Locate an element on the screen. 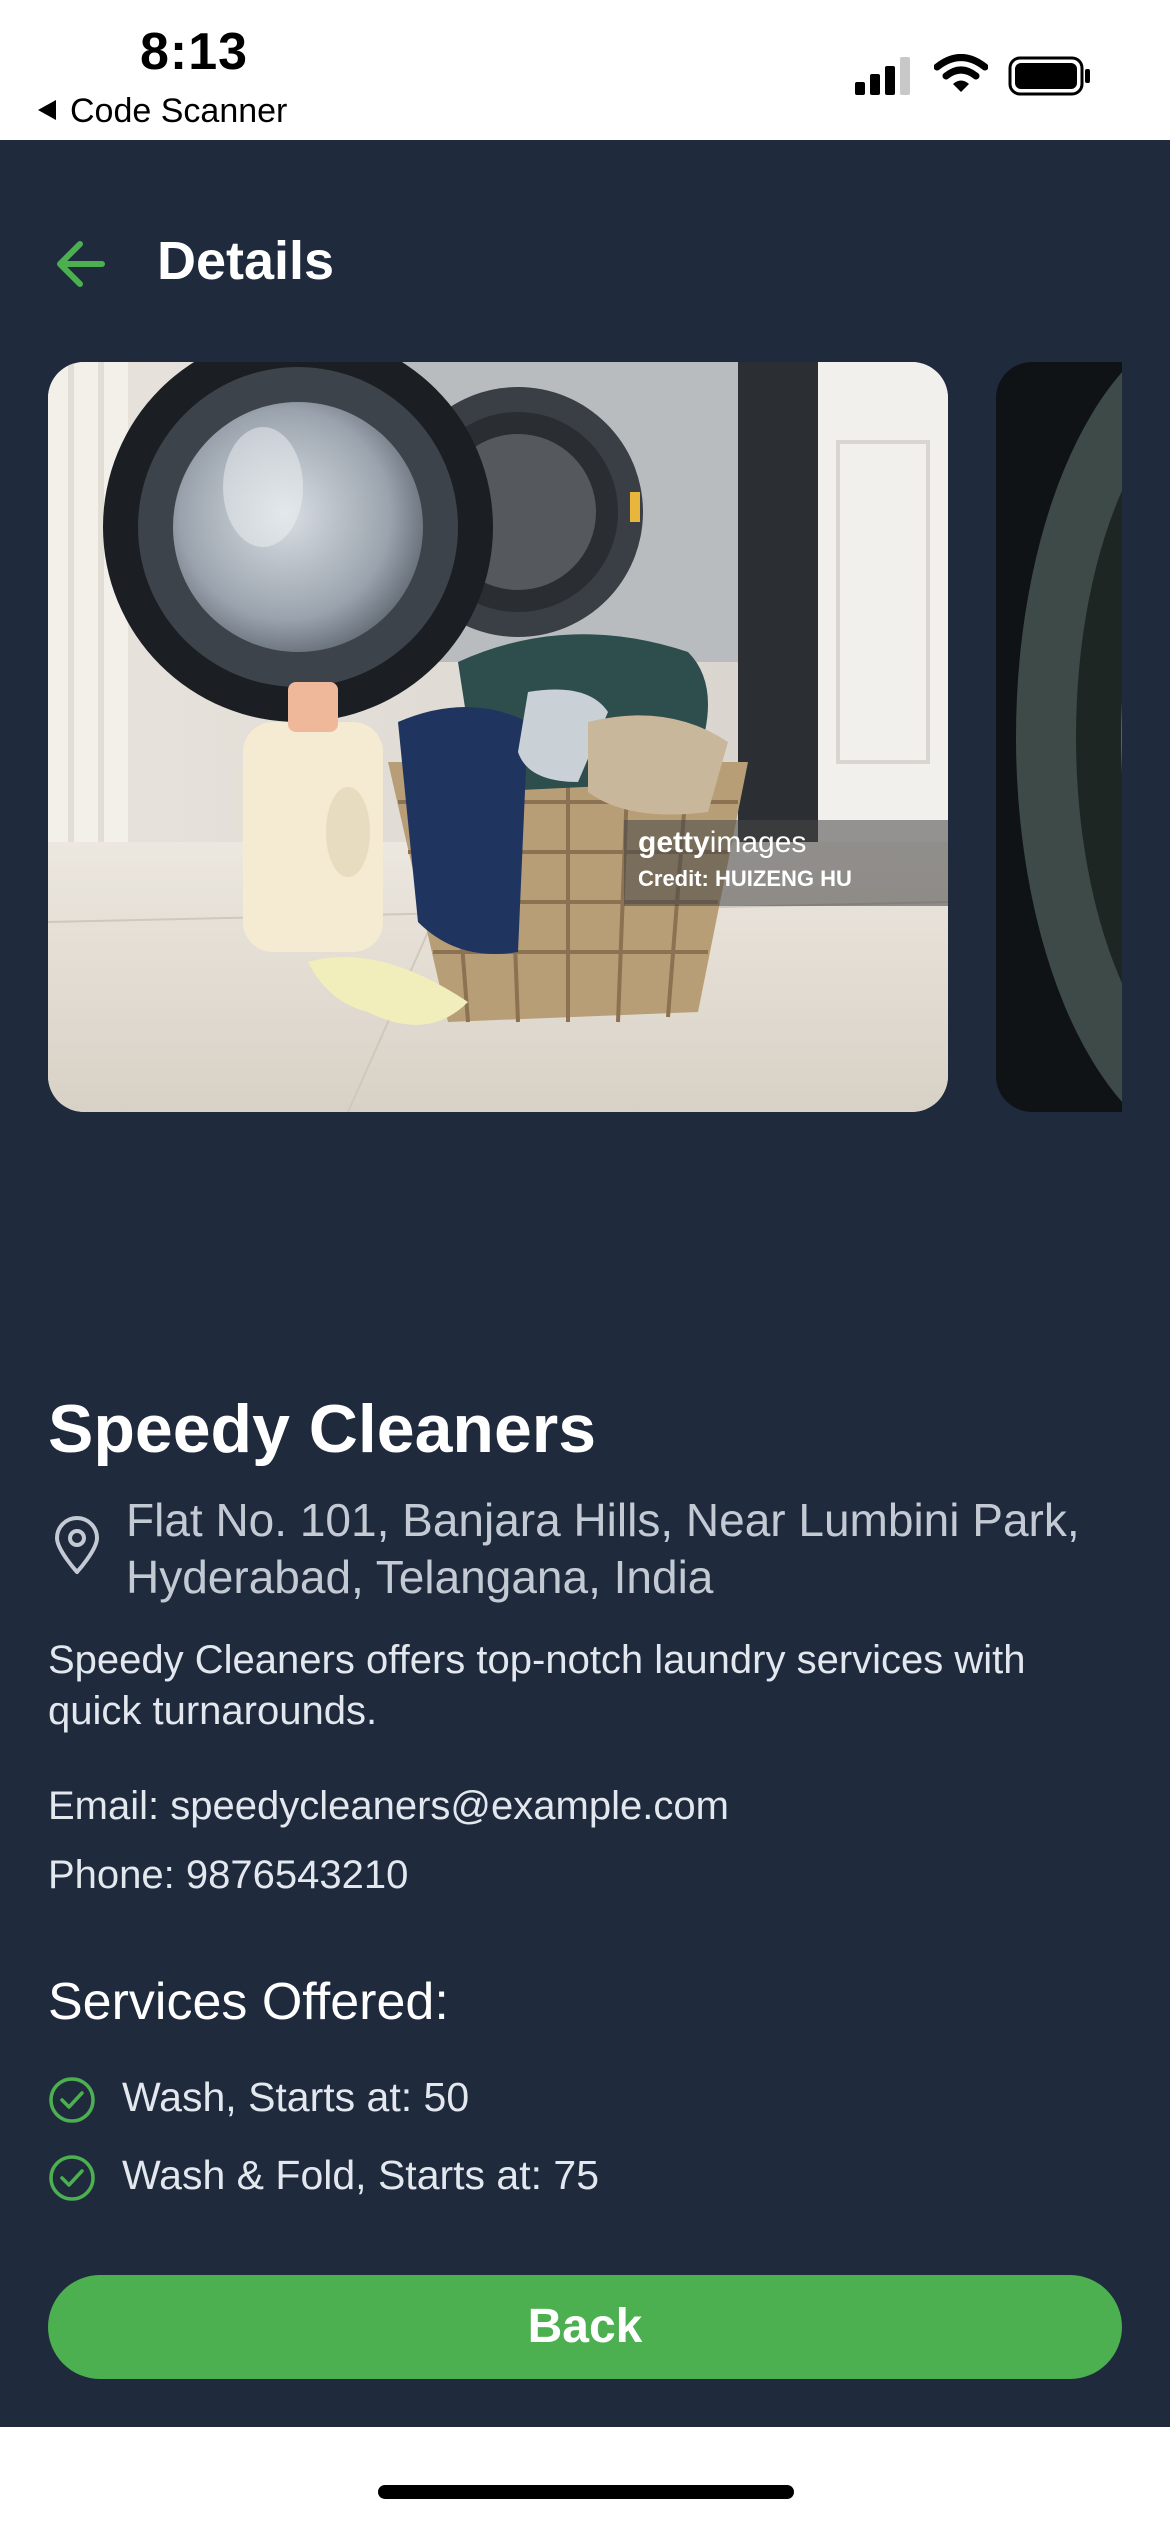 This screenshot has width=1170, height=2532. signal-icon is located at coordinates (882, 76).